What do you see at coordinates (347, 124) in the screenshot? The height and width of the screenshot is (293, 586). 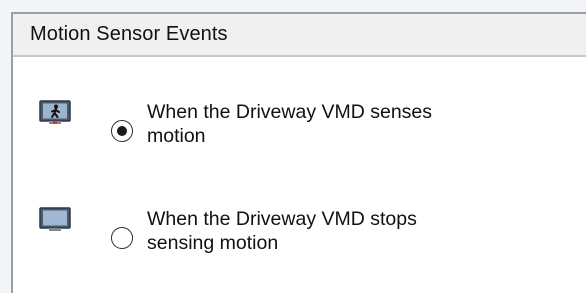 I see `event-label-senses-motion: When the Driveway VMD senses motion` at bounding box center [347, 124].